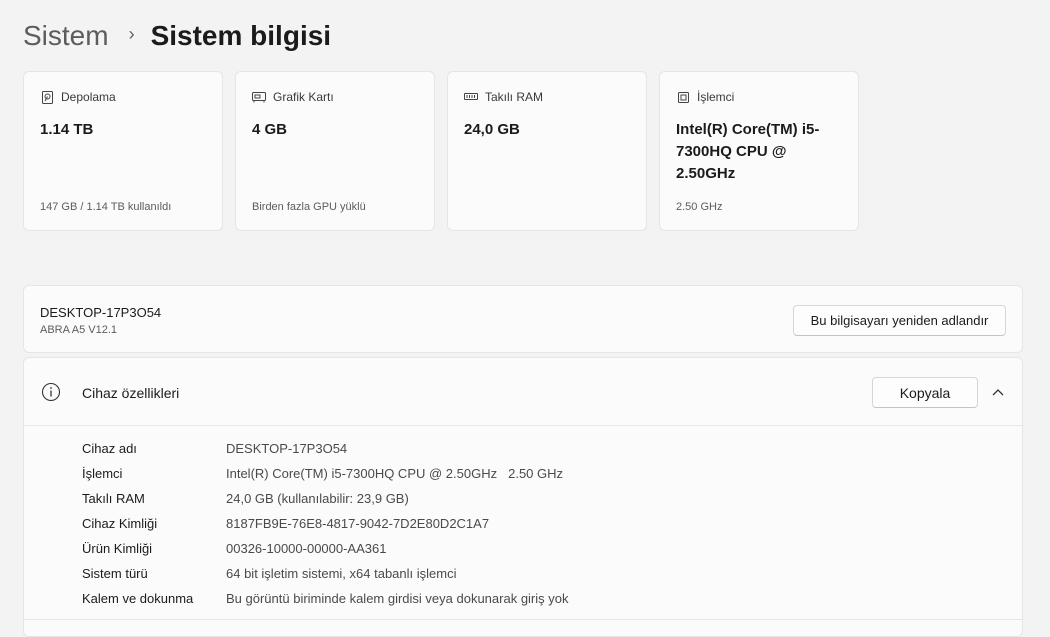 The width and height of the screenshot is (1050, 637). I want to click on spec-label: Ürün Kimliği, so click(117, 548).